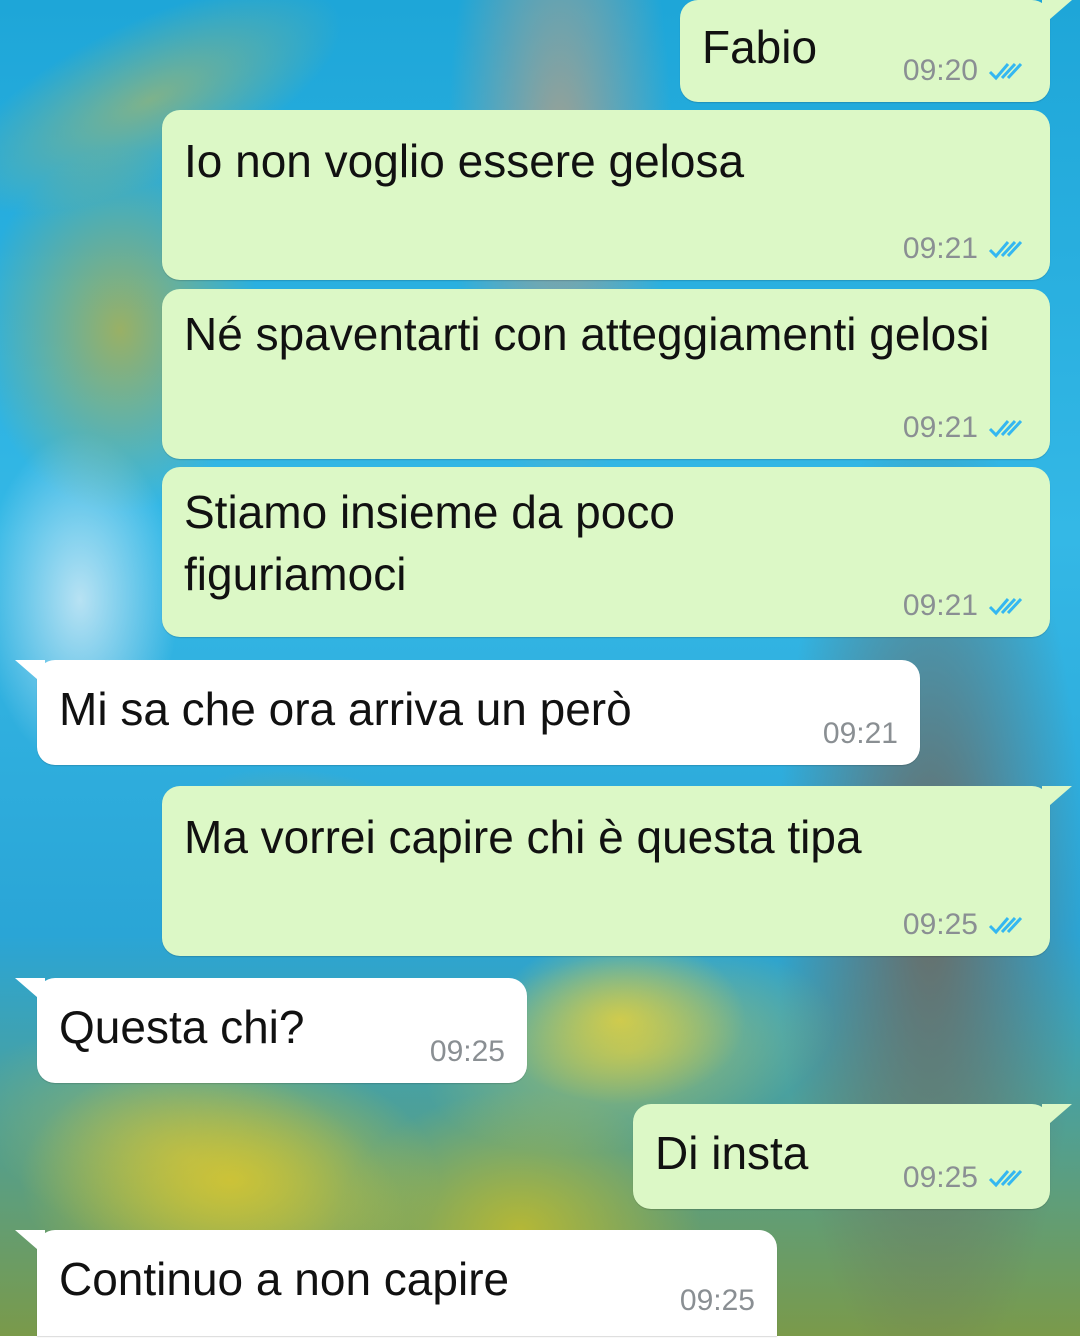 This screenshot has width=1080, height=1342. I want to click on message-bubble-outgoing: Fabio 09:20, so click(876, 51).